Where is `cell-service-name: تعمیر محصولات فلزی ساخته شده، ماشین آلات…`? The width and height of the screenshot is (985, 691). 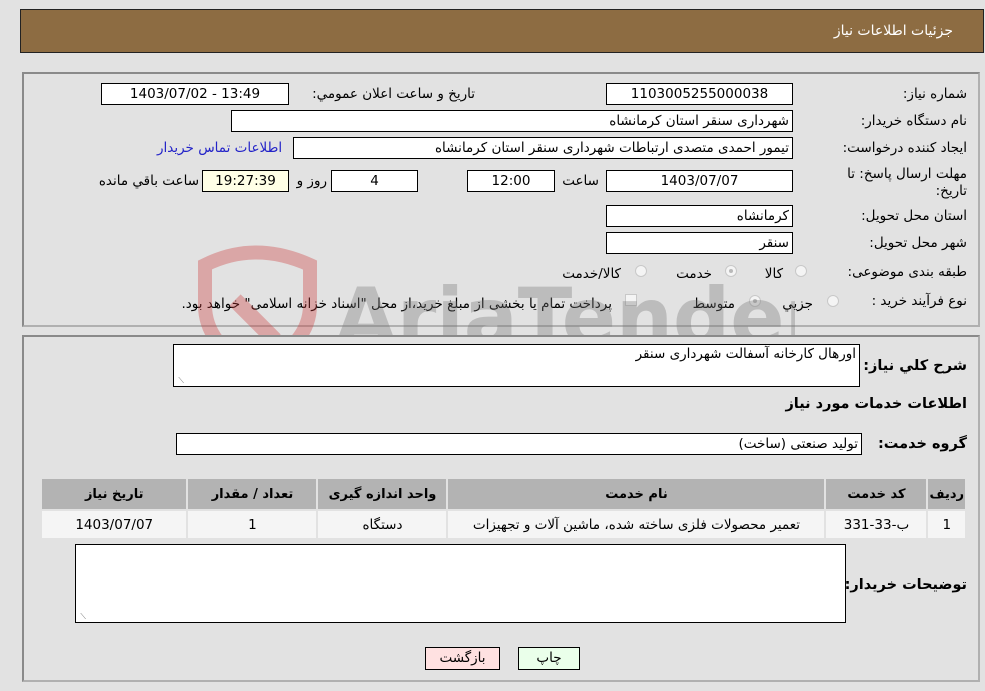
cell-service-name: تعمیر محصولات فلزی ساخته شده، ماشین آلات… is located at coordinates (636, 524).